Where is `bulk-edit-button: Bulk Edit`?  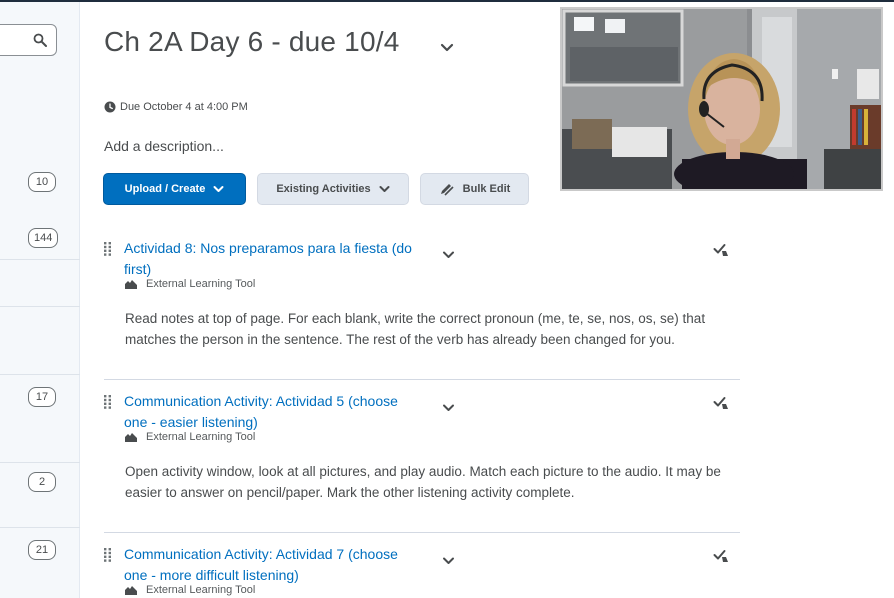 bulk-edit-button: Bulk Edit is located at coordinates (474, 189).